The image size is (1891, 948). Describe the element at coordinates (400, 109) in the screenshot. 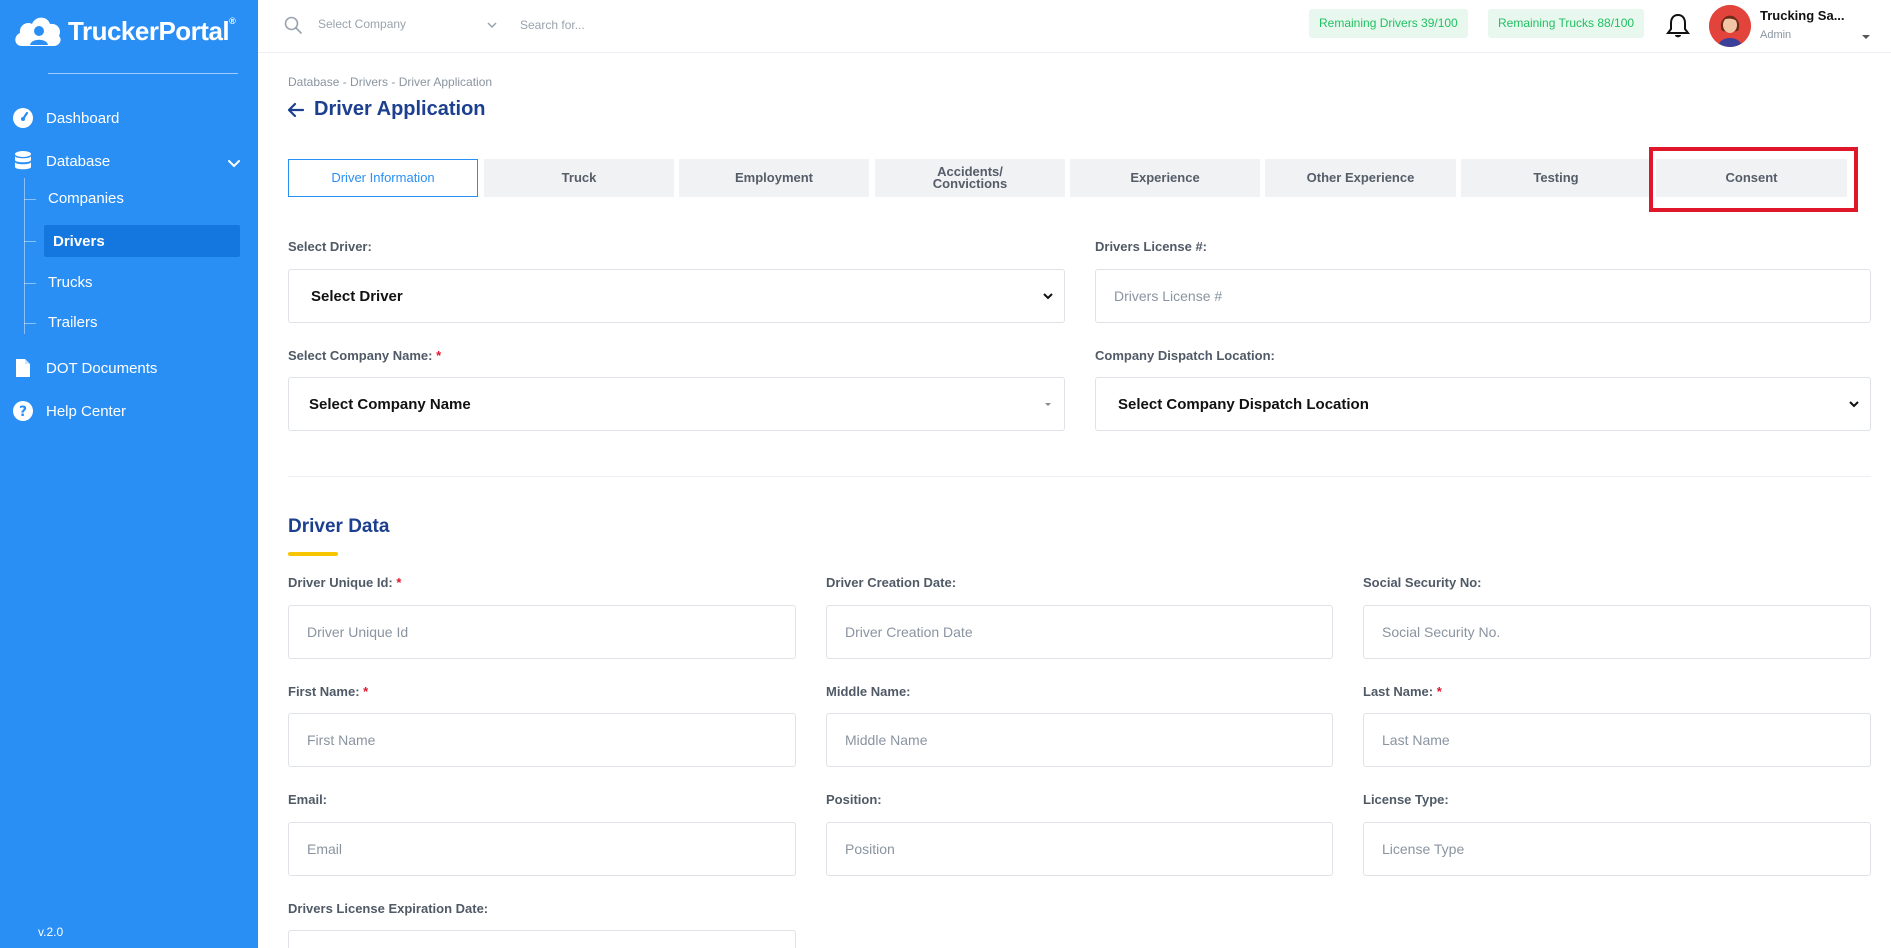

I see `page-title: Driver Application` at that location.